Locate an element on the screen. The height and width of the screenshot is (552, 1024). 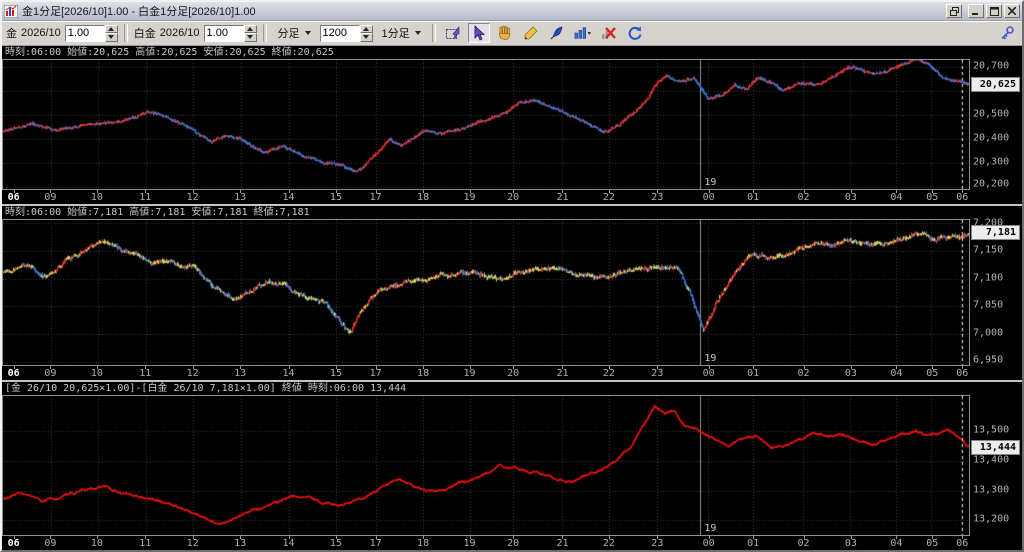
y-axis-tick-label: 20,300 is located at coordinates (991, 162).